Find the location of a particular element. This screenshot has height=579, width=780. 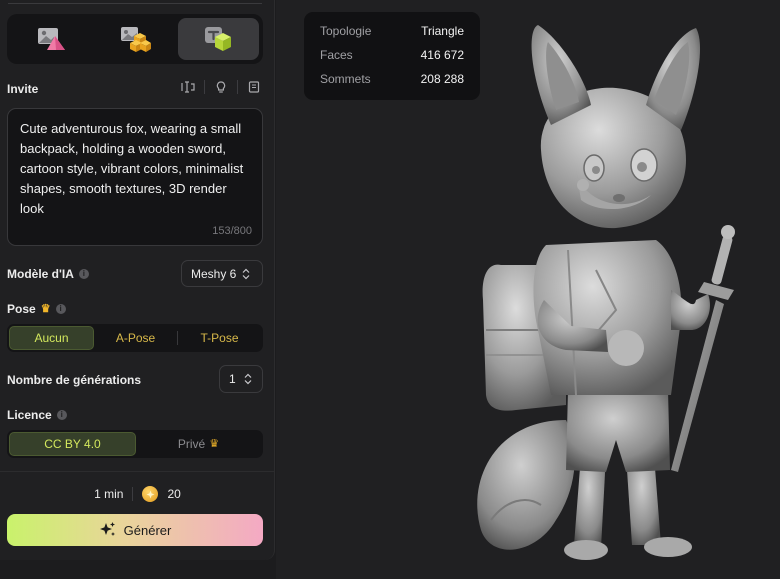

pose-option-a-pose: A-Pose is located at coordinates (135, 338).